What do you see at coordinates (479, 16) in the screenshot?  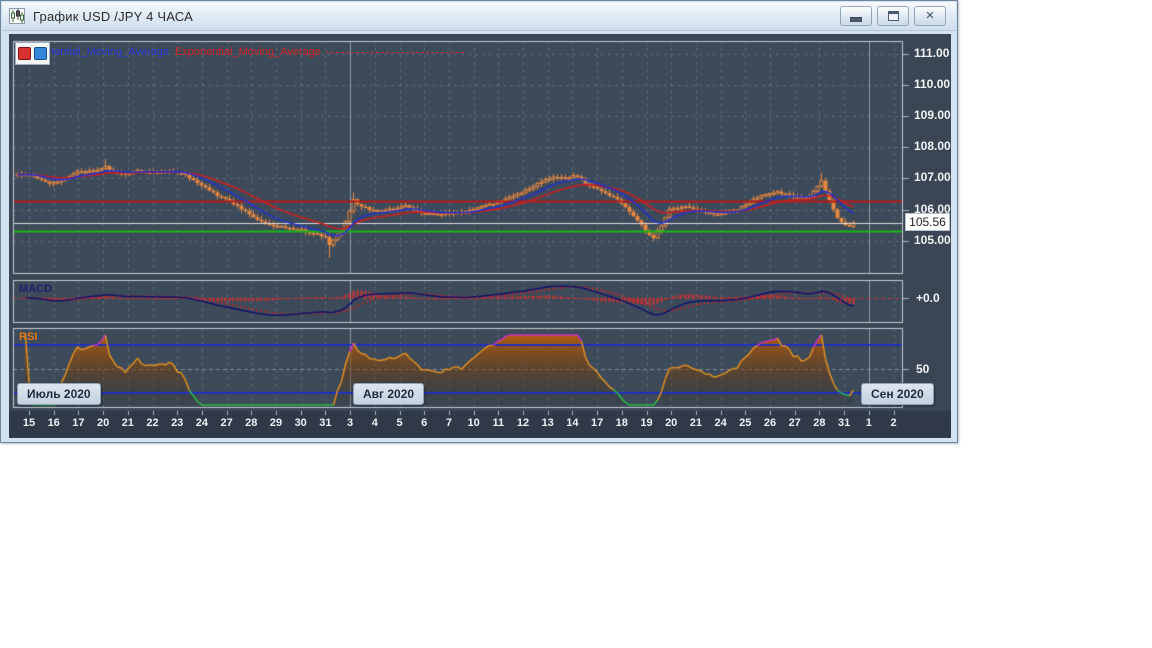 I see `titlebar: График USD /JPY 4 ЧАСА ✕` at bounding box center [479, 16].